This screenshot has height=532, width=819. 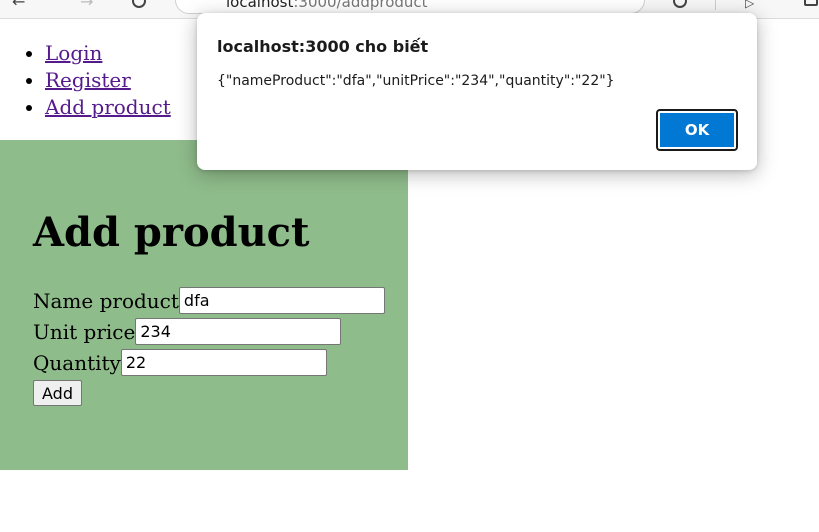 What do you see at coordinates (171, 232) in the screenshot?
I see `form-heading: Add product` at bounding box center [171, 232].